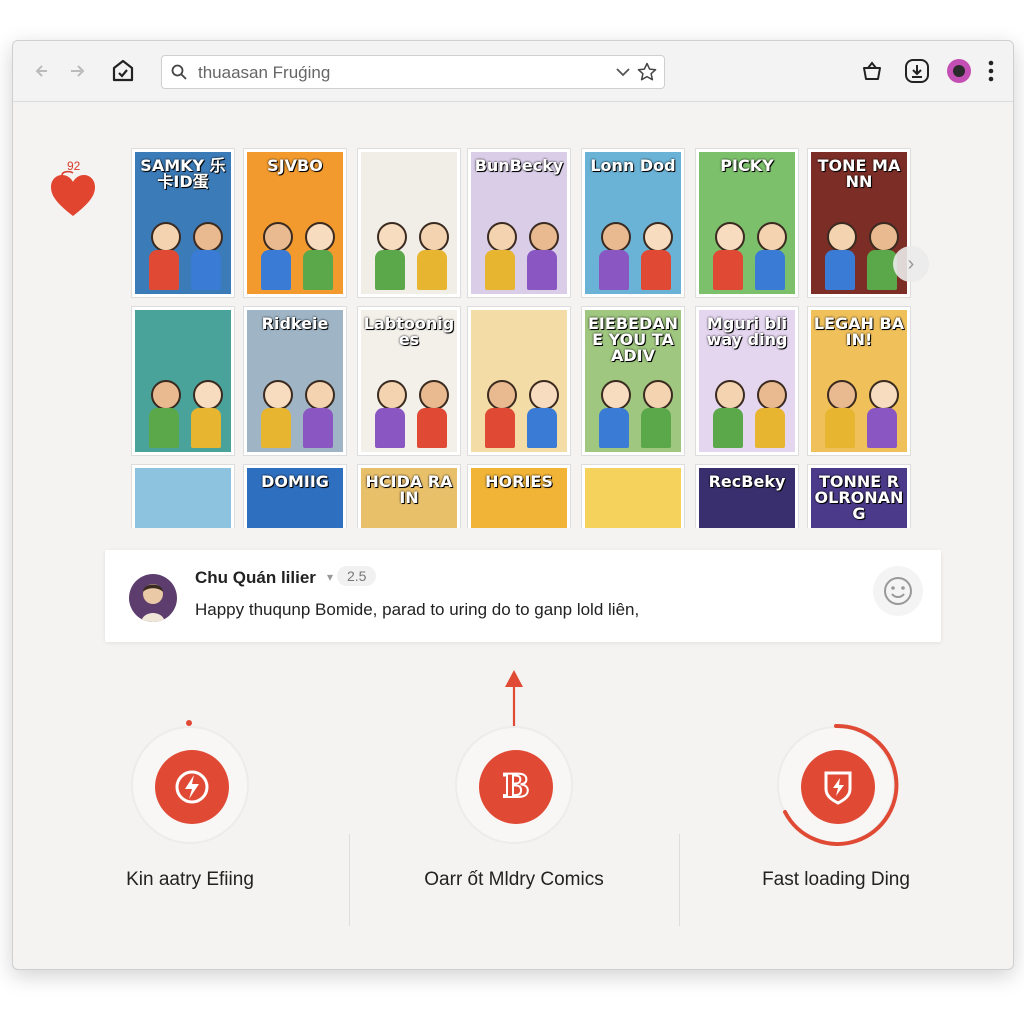 The width and height of the screenshot is (1024, 1024). What do you see at coordinates (519, 165) in the screenshot?
I see `comic-title: BunBecky` at bounding box center [519, 165].